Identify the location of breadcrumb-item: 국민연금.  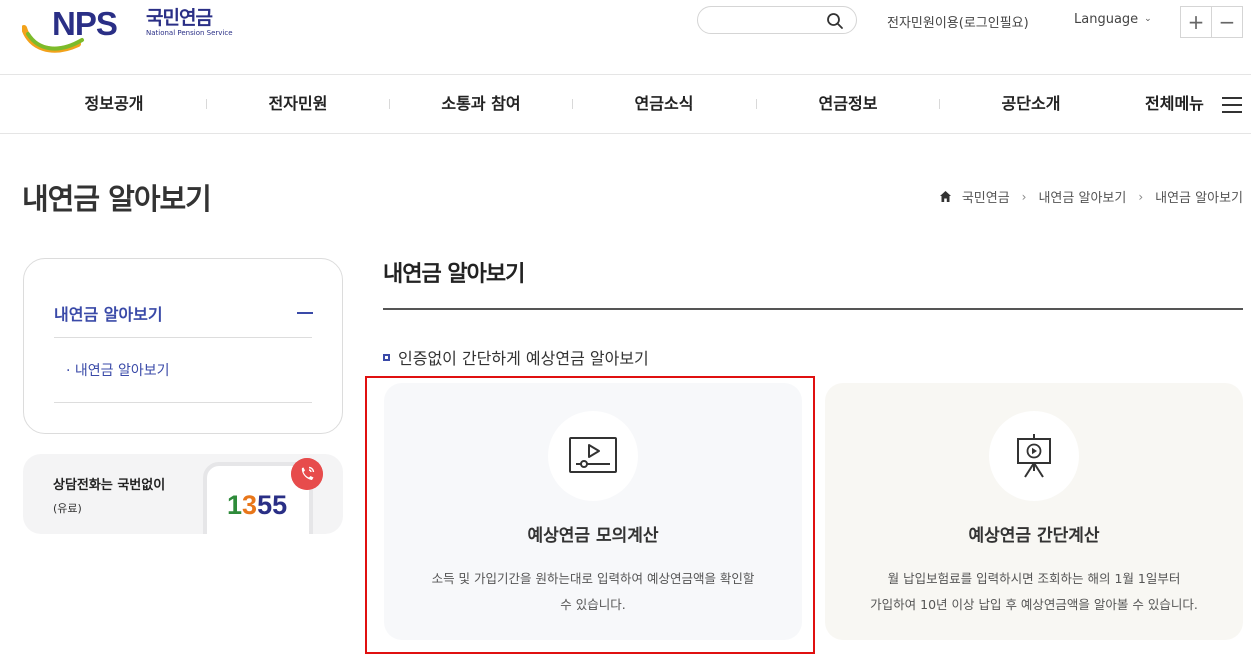
(986, 196).